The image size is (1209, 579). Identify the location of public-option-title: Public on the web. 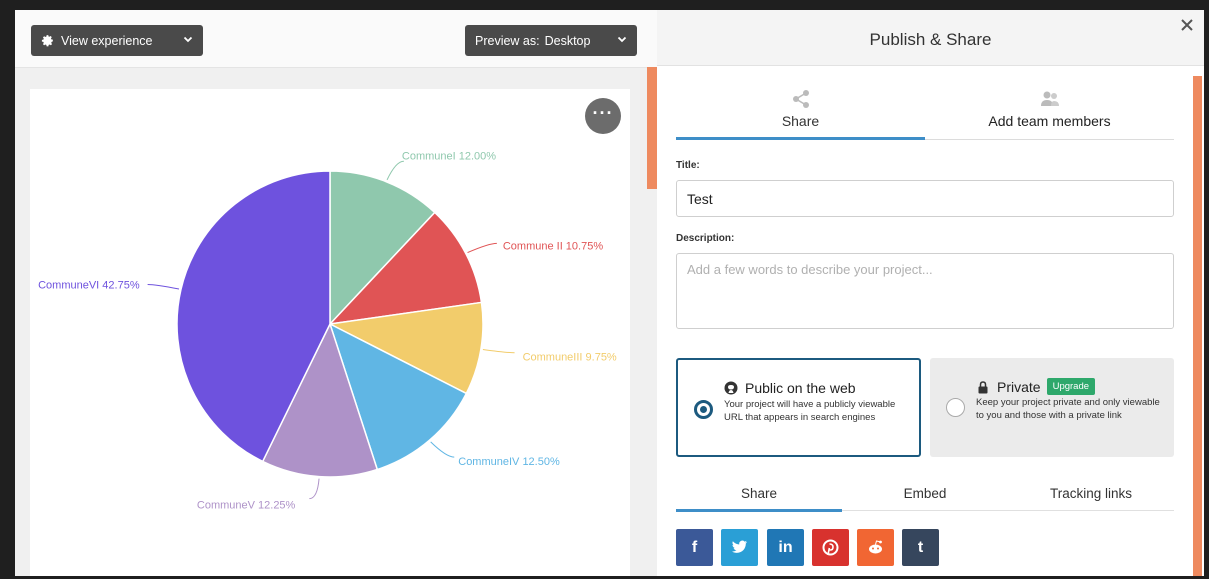
(790, 388).